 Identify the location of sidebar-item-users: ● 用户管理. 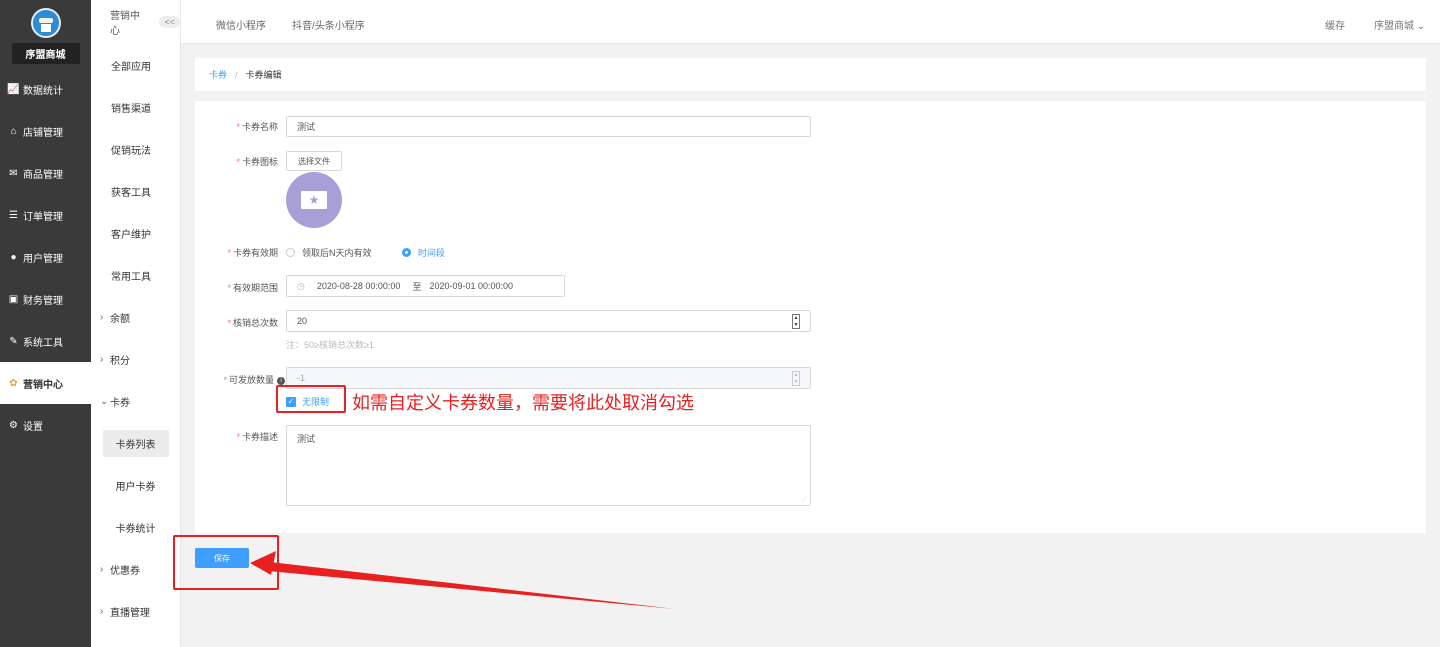
(45, 257).